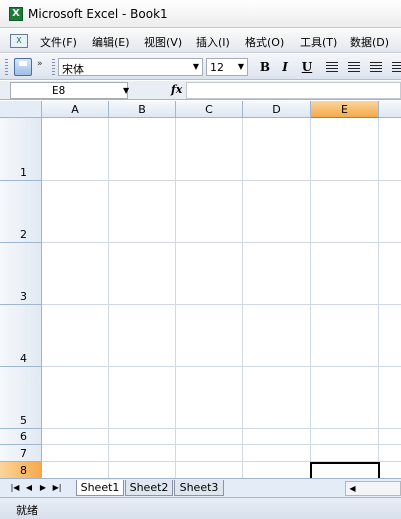  What do you see at coordinates (75, 109) in the screenshot?
I see `column-header-a: A` at bounding box center [75, 109].